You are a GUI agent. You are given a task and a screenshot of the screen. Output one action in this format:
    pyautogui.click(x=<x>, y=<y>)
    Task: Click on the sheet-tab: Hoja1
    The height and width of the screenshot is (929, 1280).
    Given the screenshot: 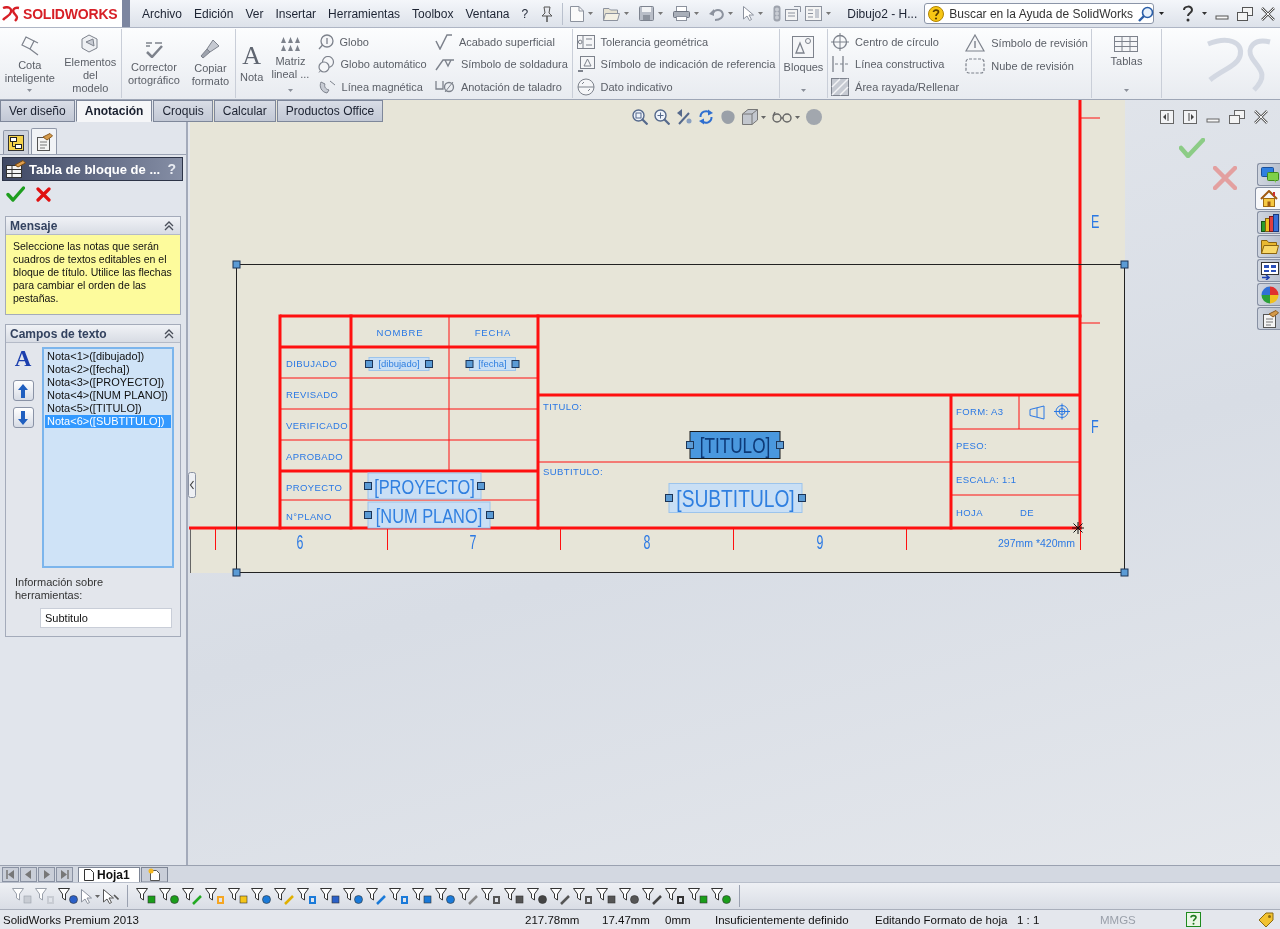 What is the action you would take?
    pyautogui.click(x=109, y=874)
    